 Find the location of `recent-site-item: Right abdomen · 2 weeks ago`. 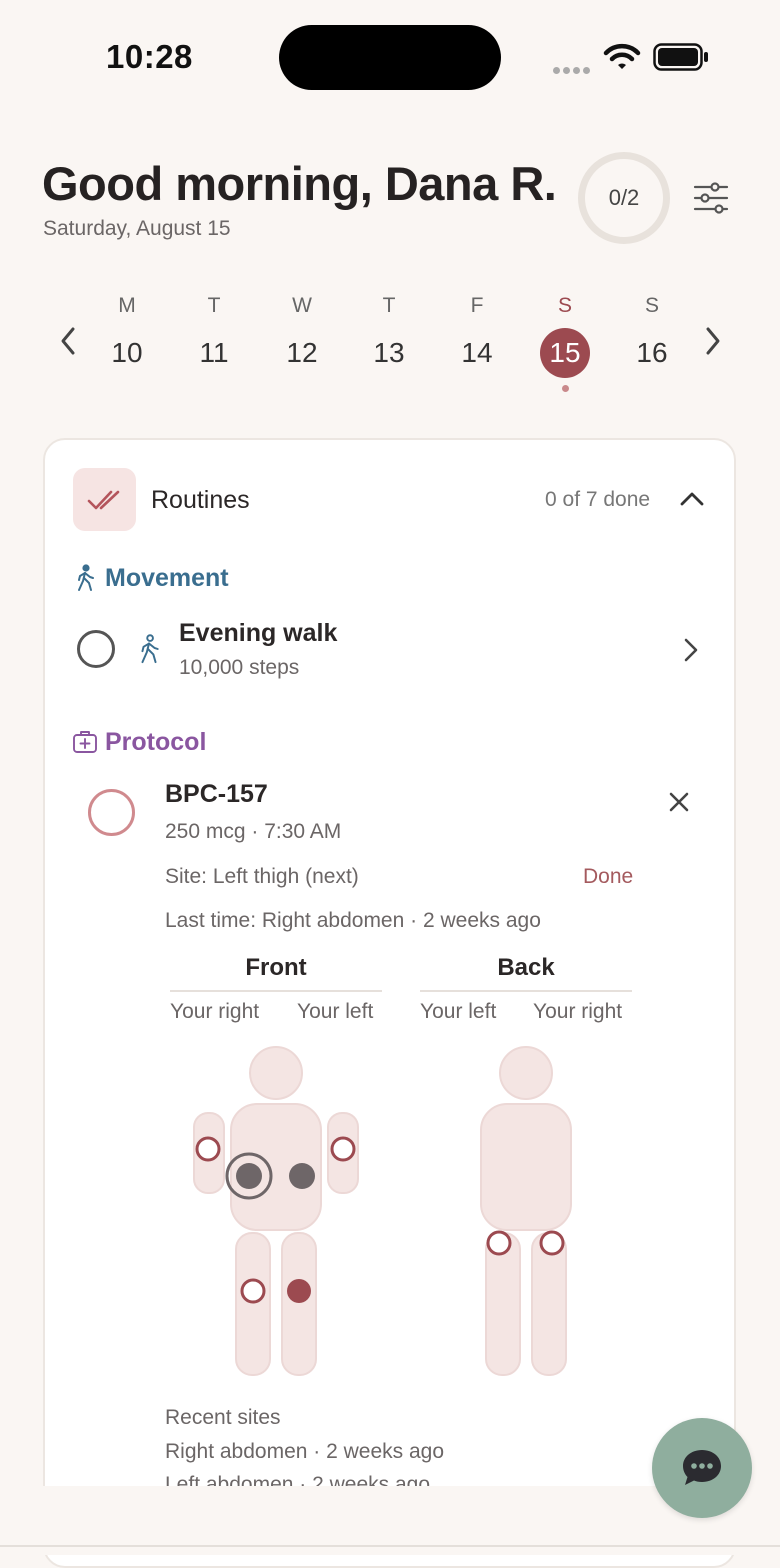

recent-site-item: Right abdomen · 2 weeks ago is located at coordinates (304, 1451).